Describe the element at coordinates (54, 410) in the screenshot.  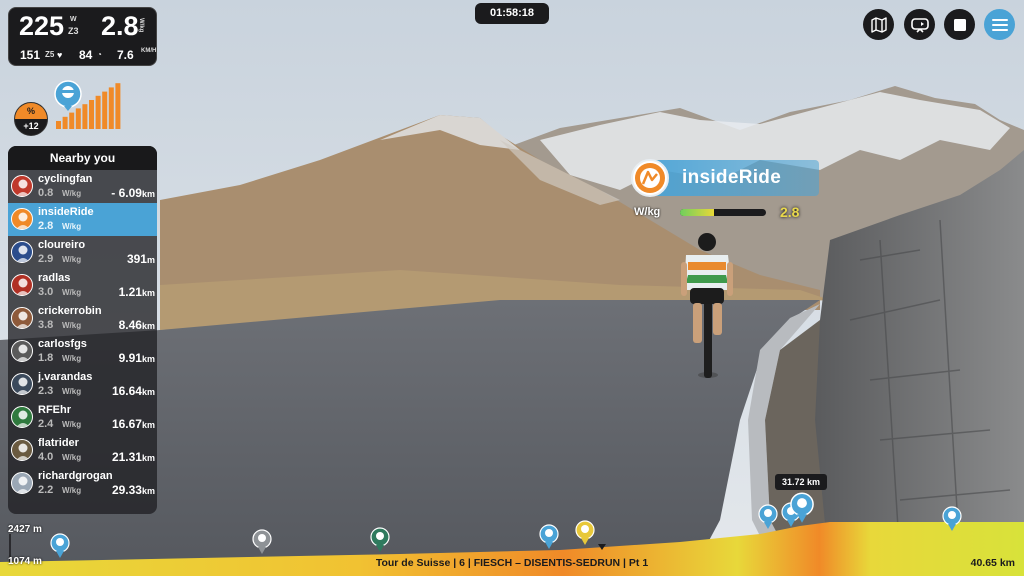
I see `rider-name: RFEhr` at that location.